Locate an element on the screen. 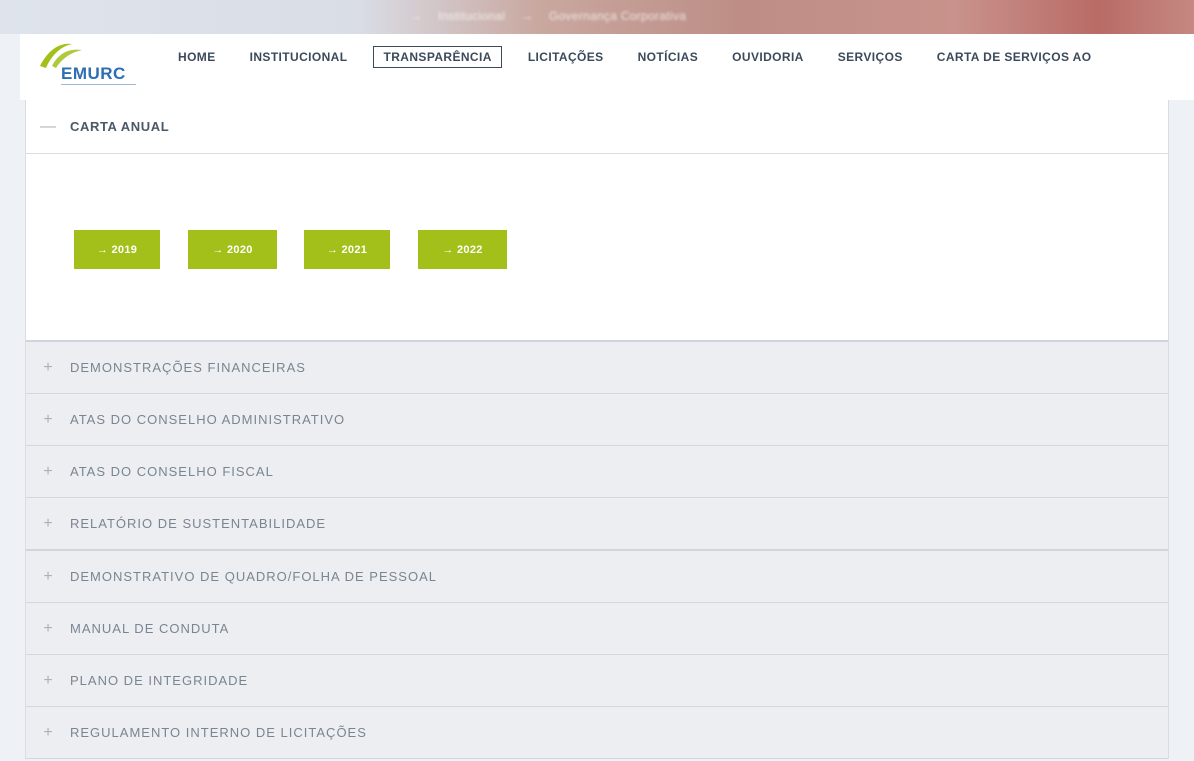 The height and width of the screenshot is (761, 1194). accordion-item-label: ATAS DO CONSELHO ADMINISTRATIVO is located at coordinates (208, 419).